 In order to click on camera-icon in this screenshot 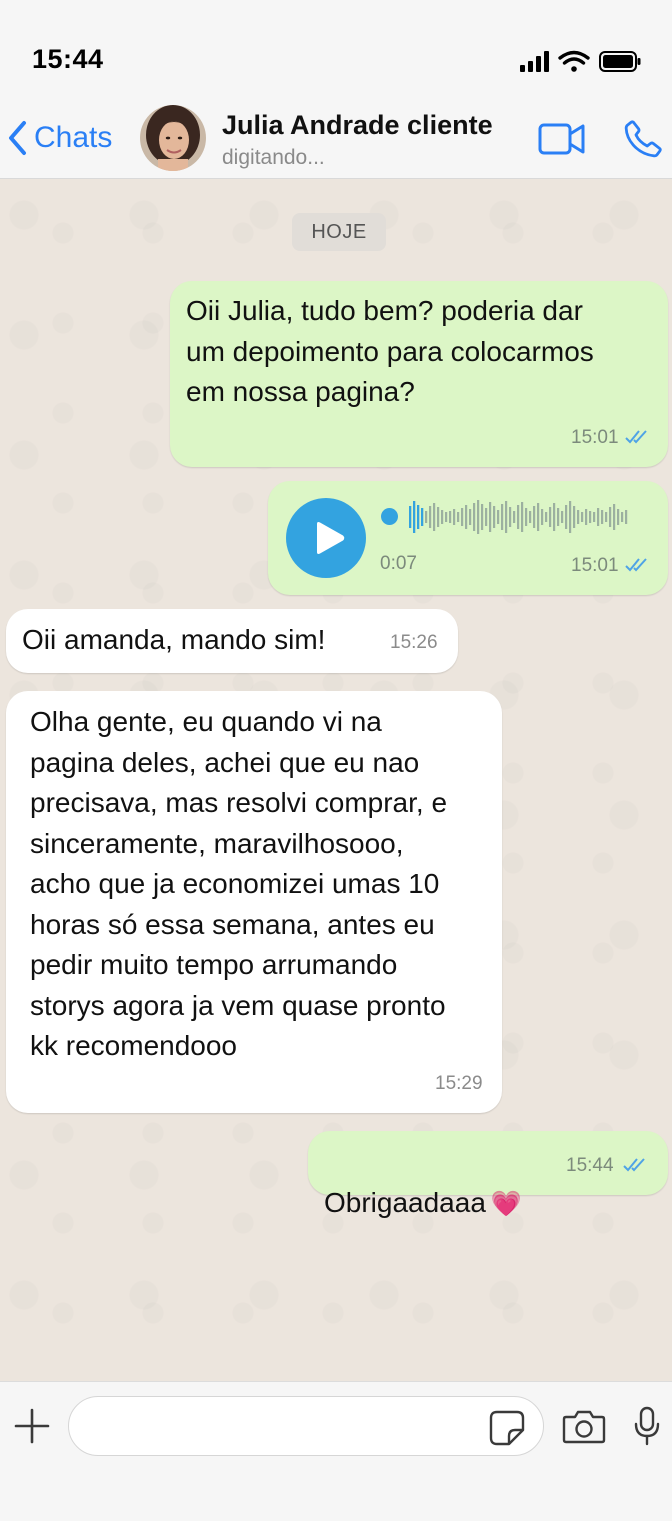, I will do `click(584, 1426)`.